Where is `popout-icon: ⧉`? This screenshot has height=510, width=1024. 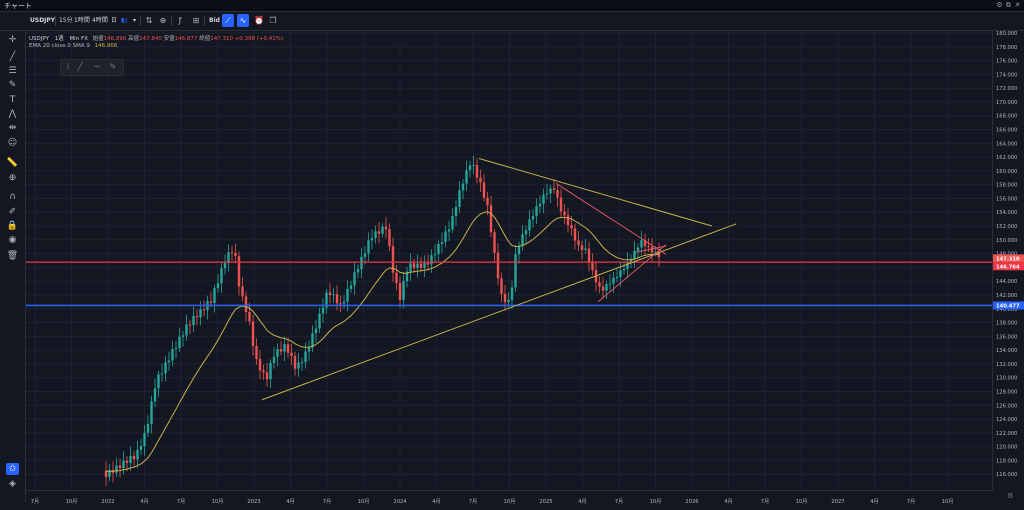 popout-icon: ⧉ is located at coordinates (1008, 5).